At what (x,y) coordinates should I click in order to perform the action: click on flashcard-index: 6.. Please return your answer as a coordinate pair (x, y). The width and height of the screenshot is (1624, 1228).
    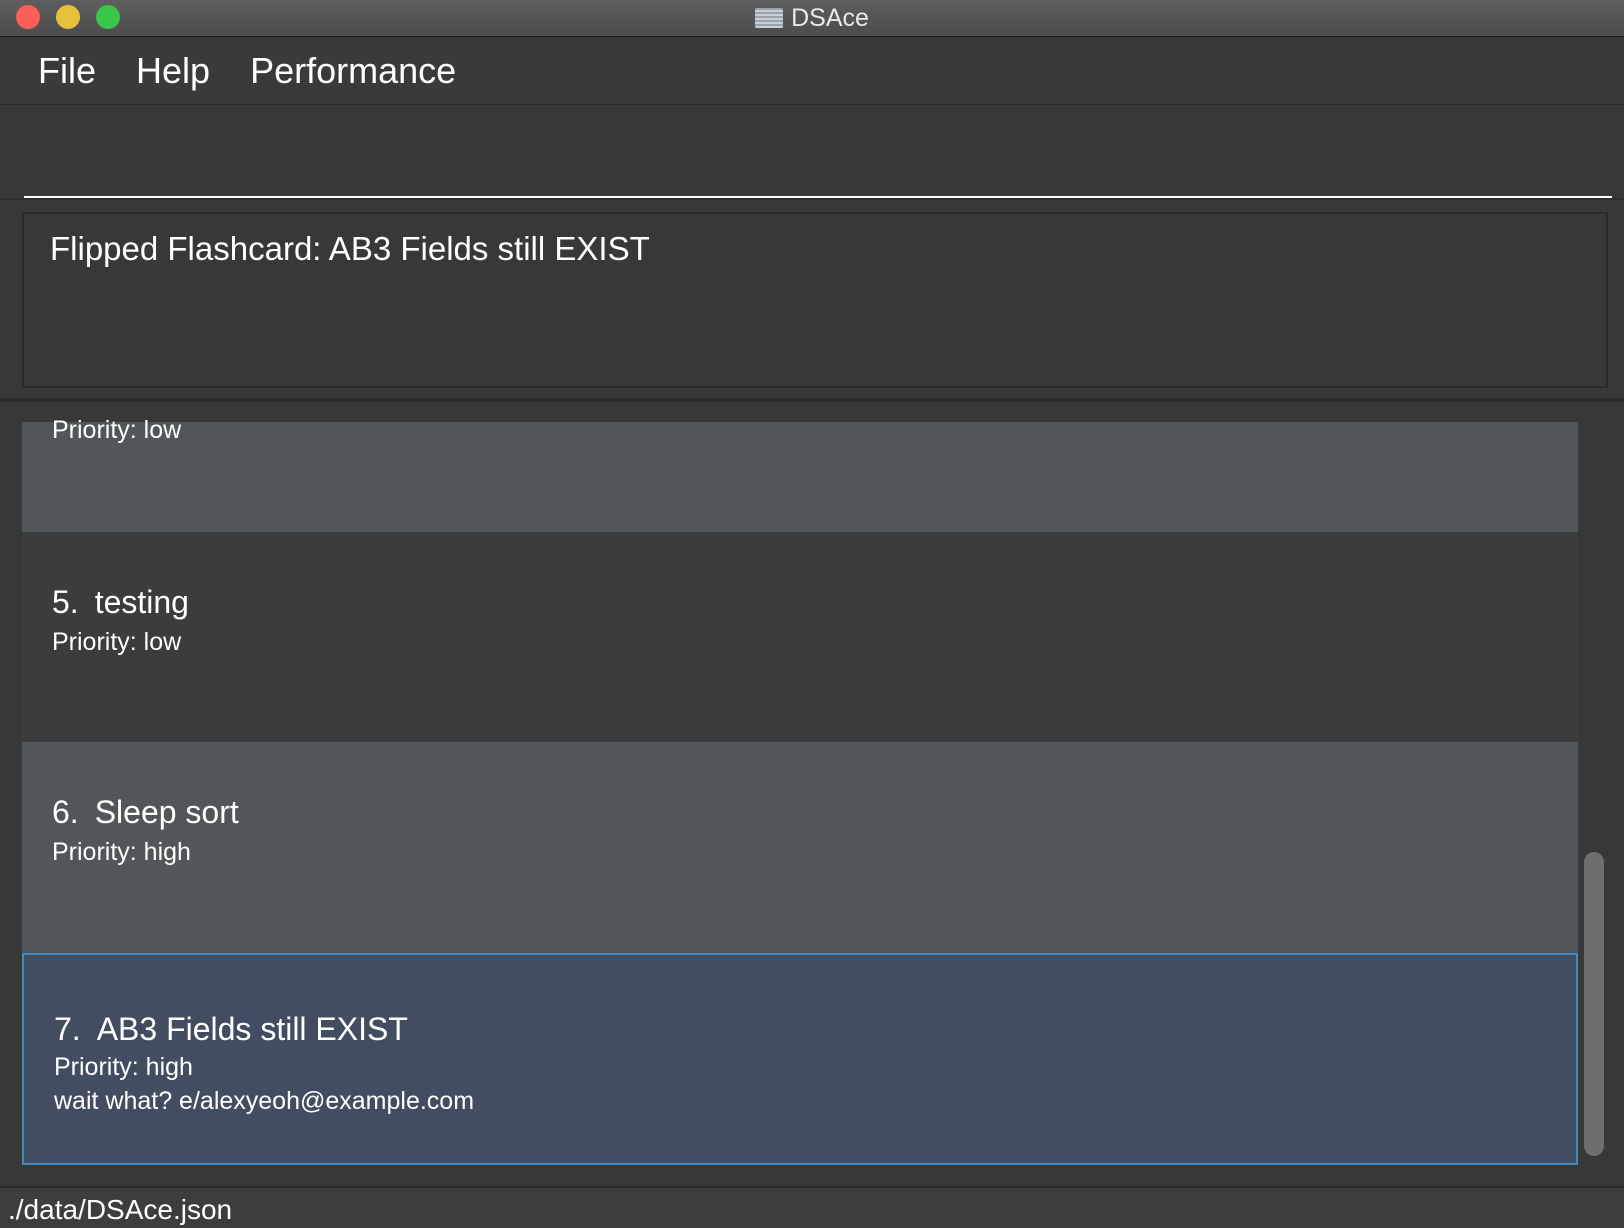
    Looking at the image, I should click on (65, 812).